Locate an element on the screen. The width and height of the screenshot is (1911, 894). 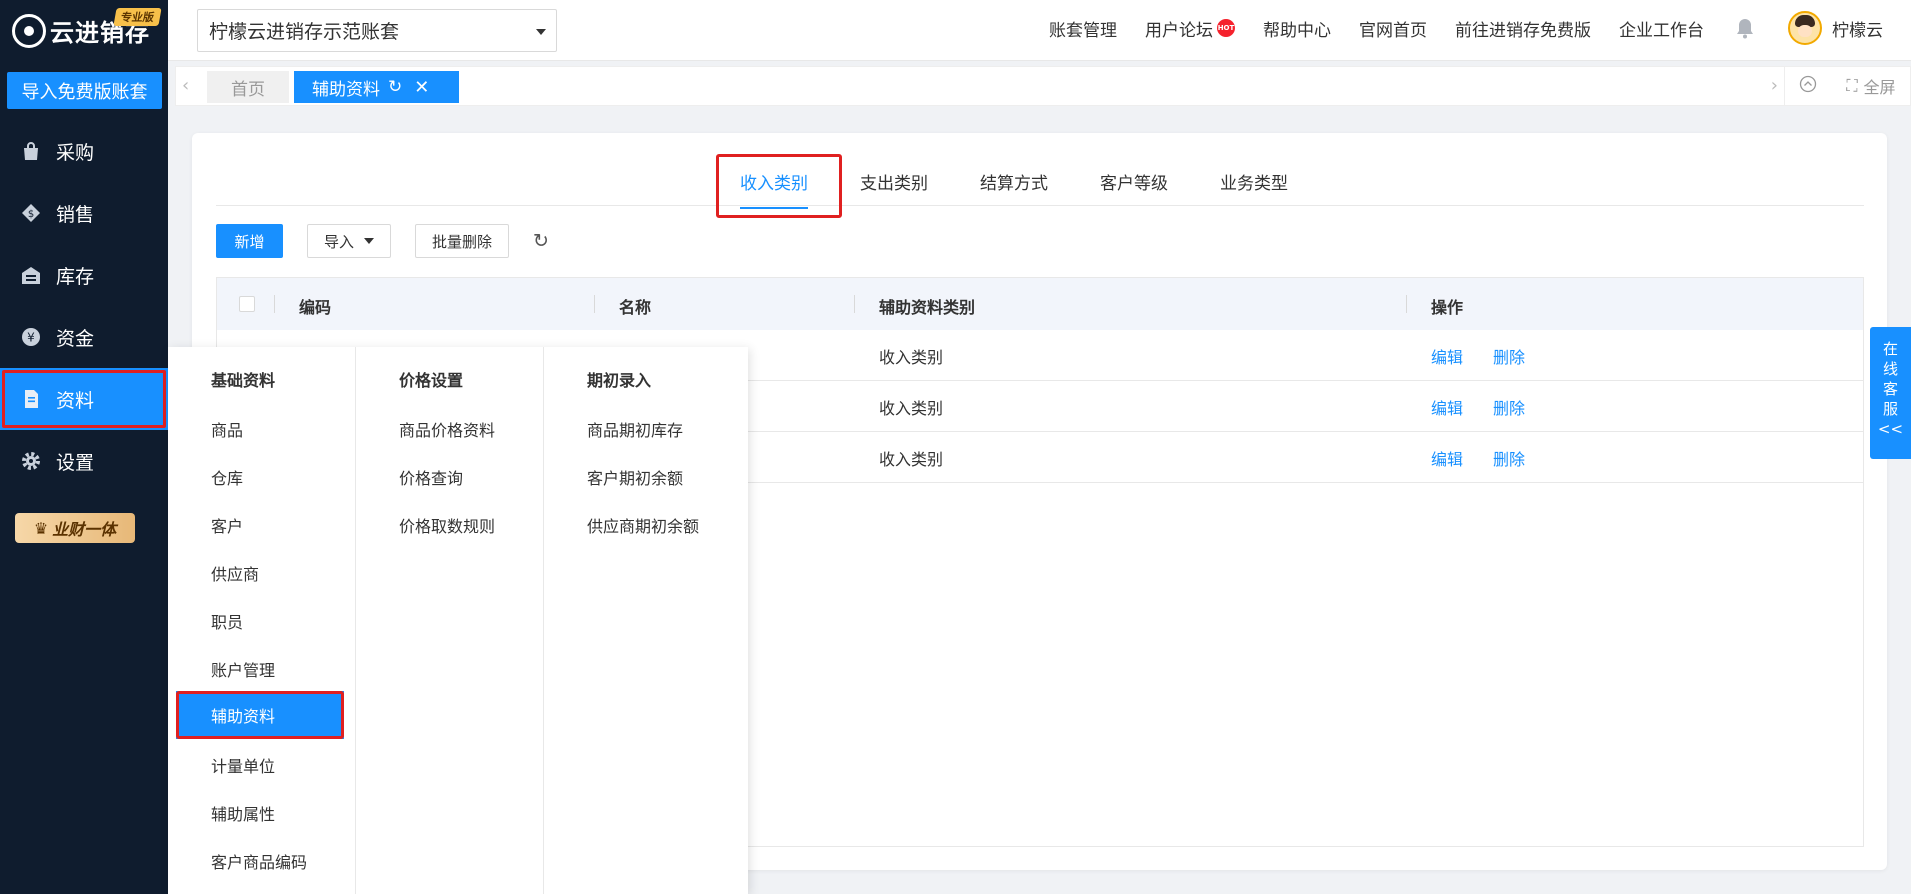
sidebar-nav: 采购 $ 销售 库存 ¥ 资金 资料 设置 is located at coordinates (84, 306).